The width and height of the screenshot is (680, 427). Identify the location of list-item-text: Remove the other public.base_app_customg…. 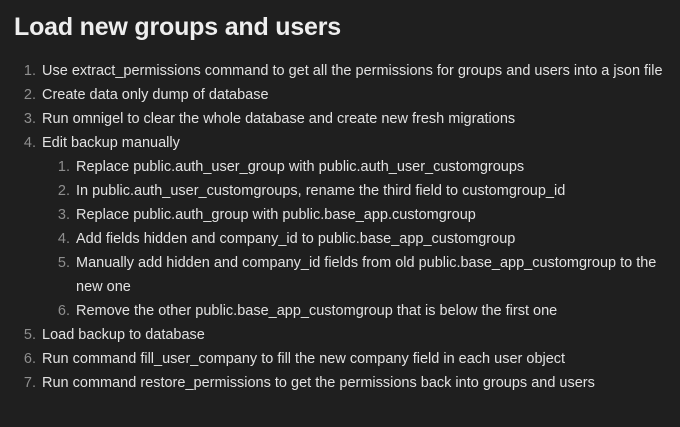
(317, 311).